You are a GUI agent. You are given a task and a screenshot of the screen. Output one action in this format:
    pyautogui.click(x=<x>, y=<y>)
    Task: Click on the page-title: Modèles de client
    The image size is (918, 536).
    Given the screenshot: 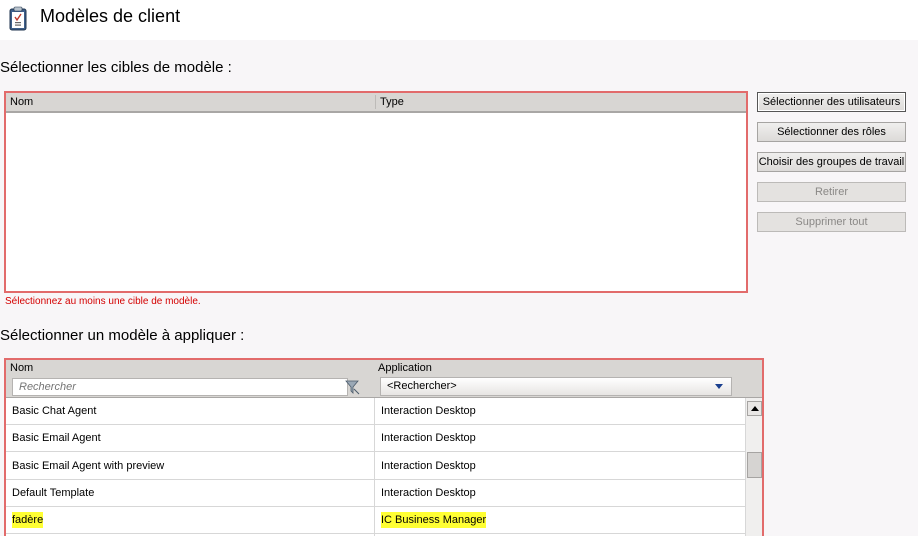 What is the action you would take?
    pyautogui.click(x=110, y=16)
    